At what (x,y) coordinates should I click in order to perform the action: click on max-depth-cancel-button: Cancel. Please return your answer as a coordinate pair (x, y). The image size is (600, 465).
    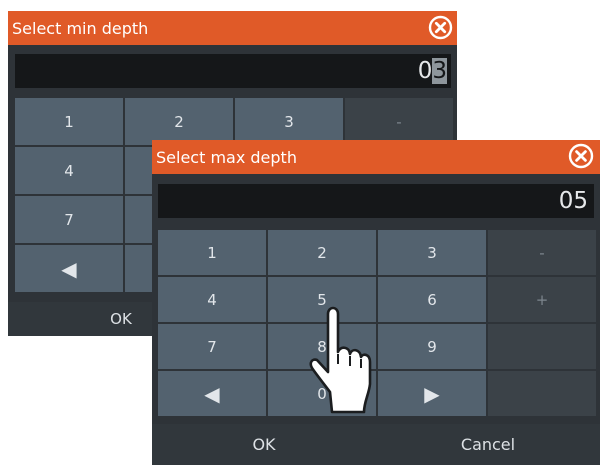
    Looking at the image, I should click on (488, 444).